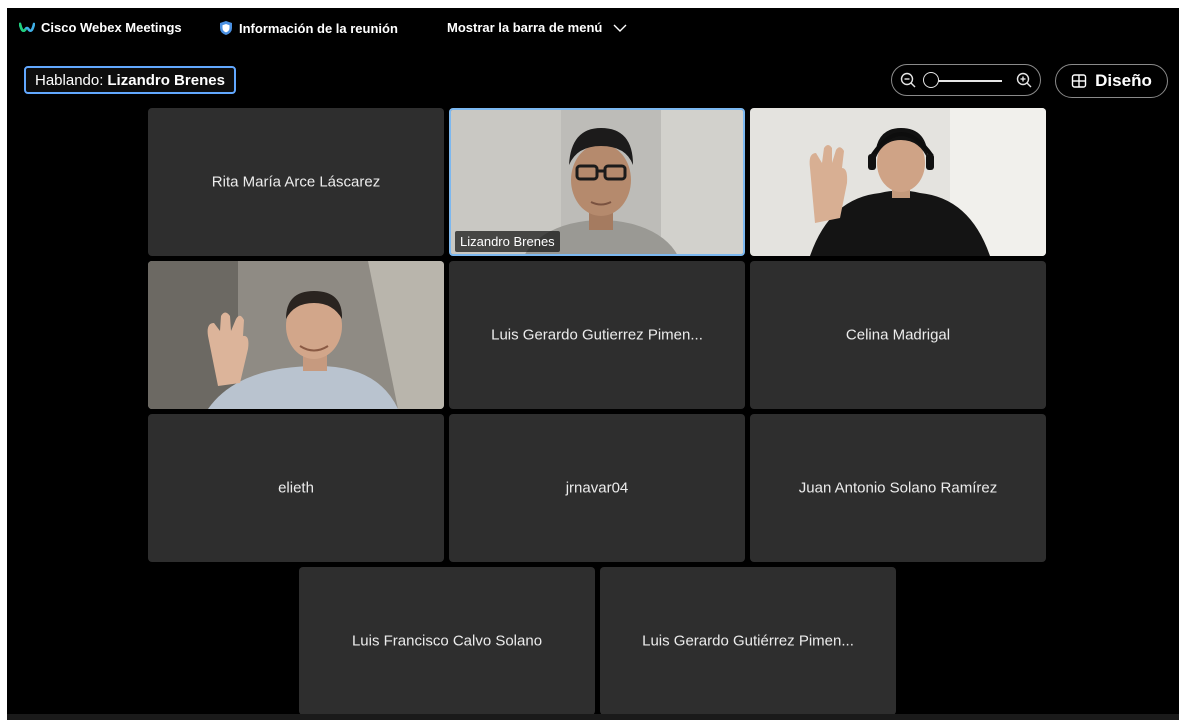 This screenshot has height=724, width=1179. I want to click on layout-button: Diseño, so click(1111, 81).